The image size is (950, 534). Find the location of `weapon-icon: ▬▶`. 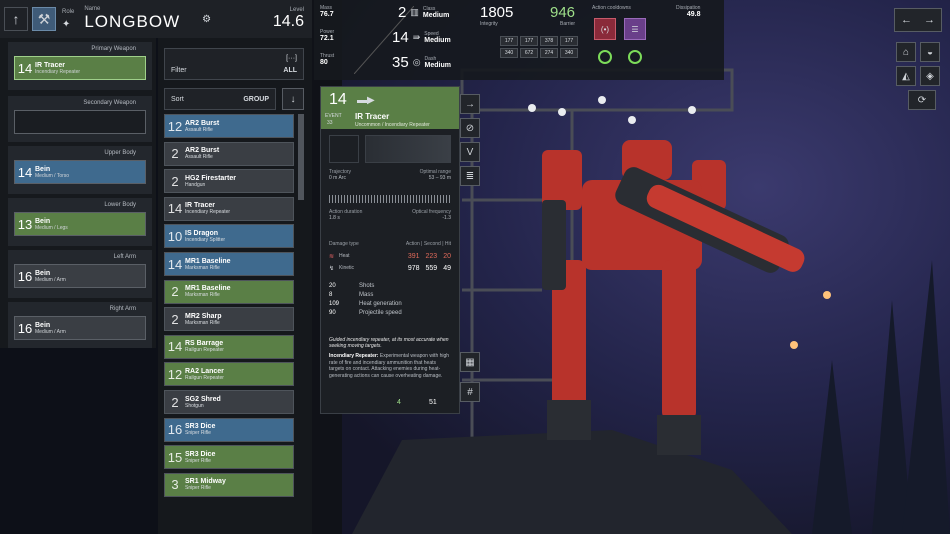

weapon-icon: ▬▶ is located at coordinates (366, 100).